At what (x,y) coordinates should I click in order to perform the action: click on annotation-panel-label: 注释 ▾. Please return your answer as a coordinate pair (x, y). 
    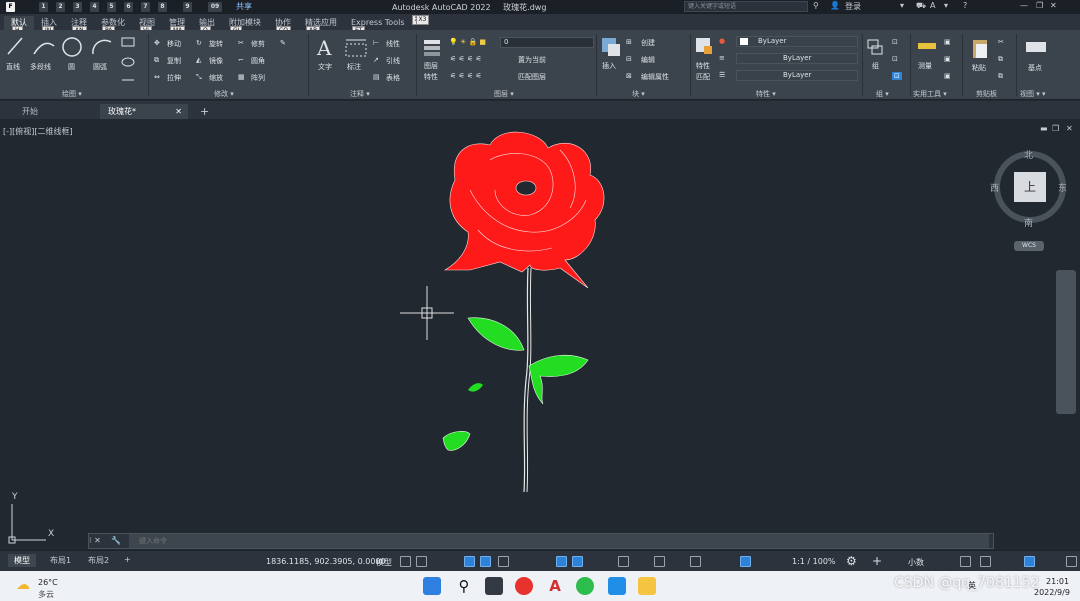
    Looking at the image, I should click on (360, 94).